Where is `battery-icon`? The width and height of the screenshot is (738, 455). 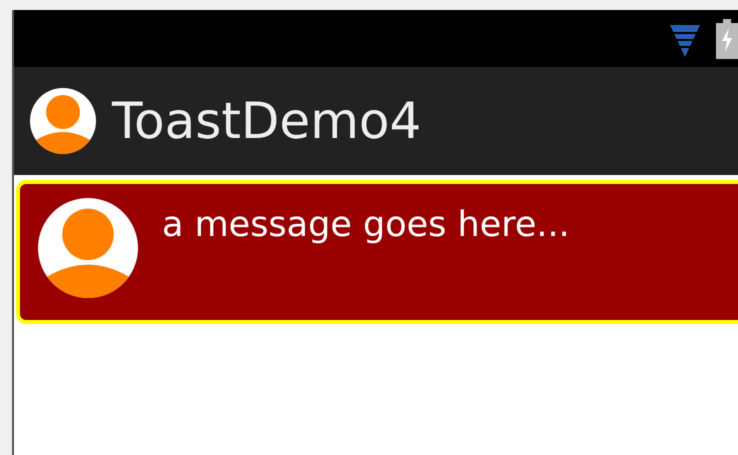 battery-icon is located at coordinates (727, 38).